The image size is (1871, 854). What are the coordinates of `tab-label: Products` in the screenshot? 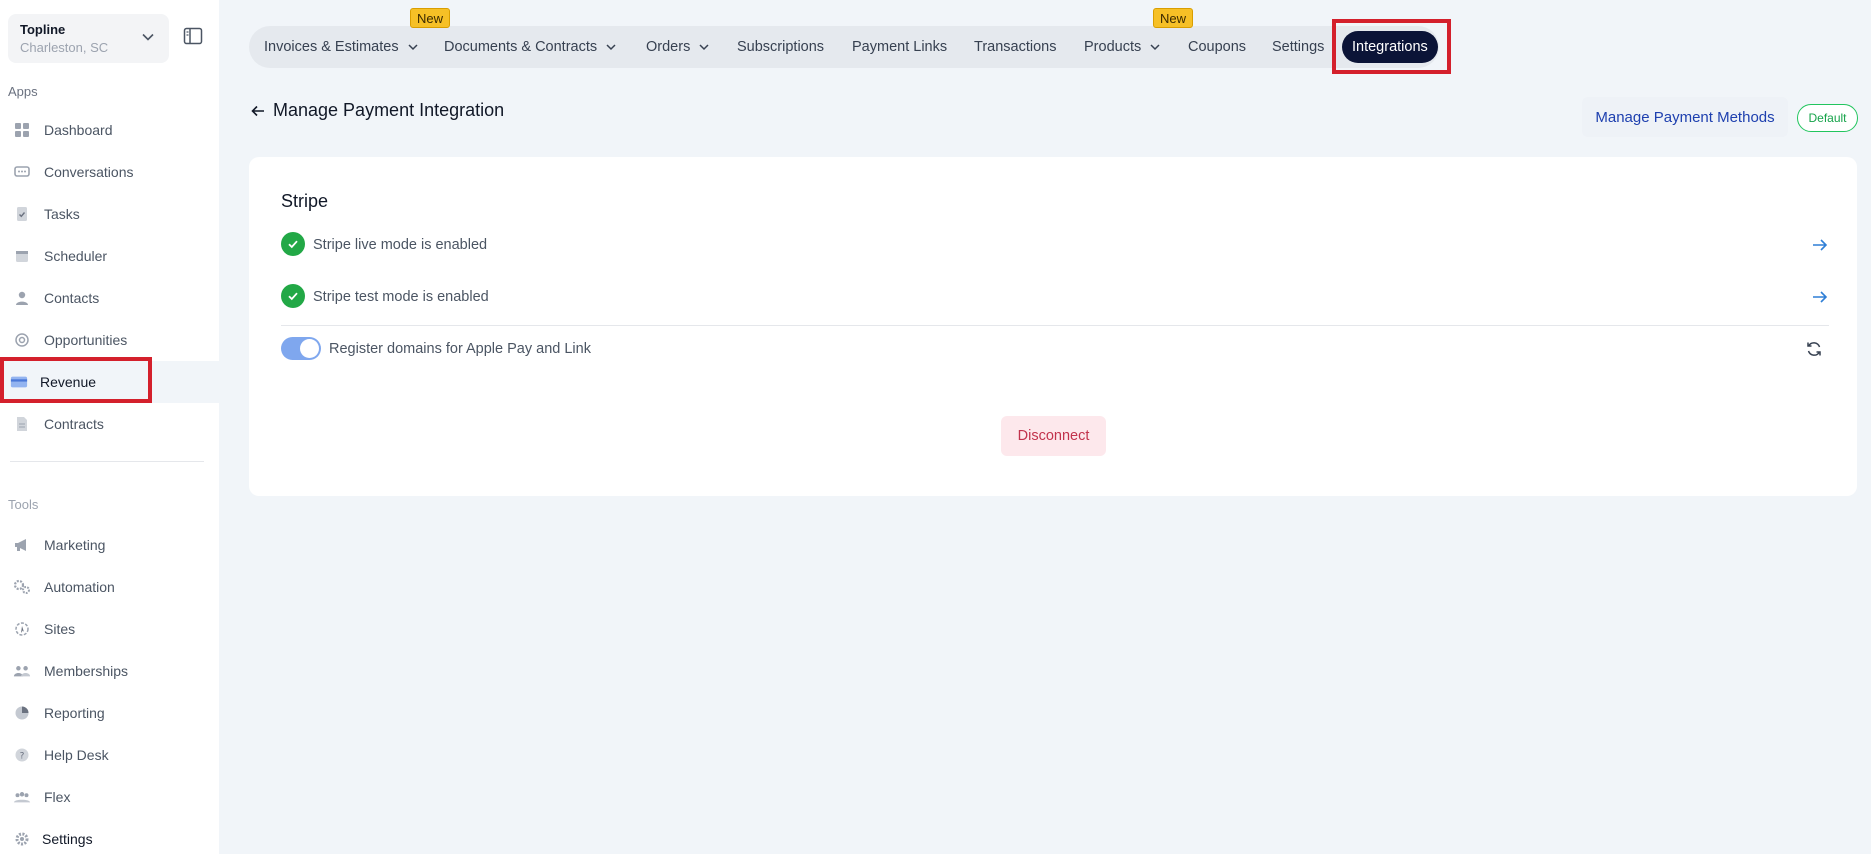 It's located at (1113, 47).